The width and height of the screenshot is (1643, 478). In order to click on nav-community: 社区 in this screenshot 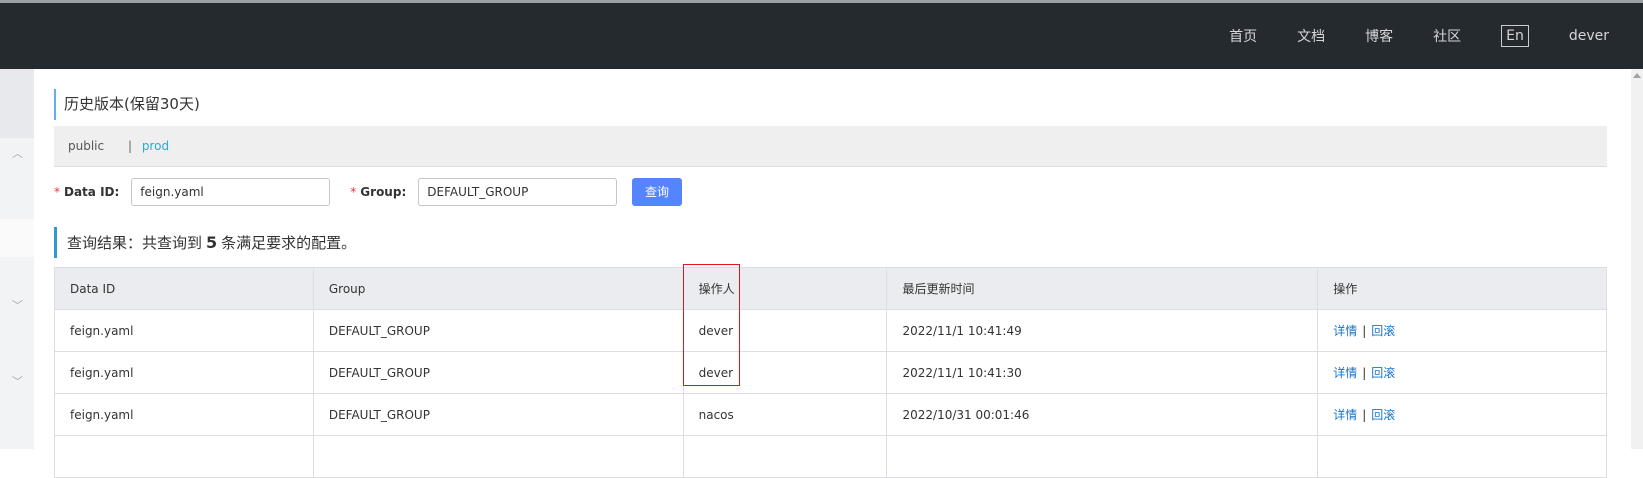, I will do `click(1447, 36)`.